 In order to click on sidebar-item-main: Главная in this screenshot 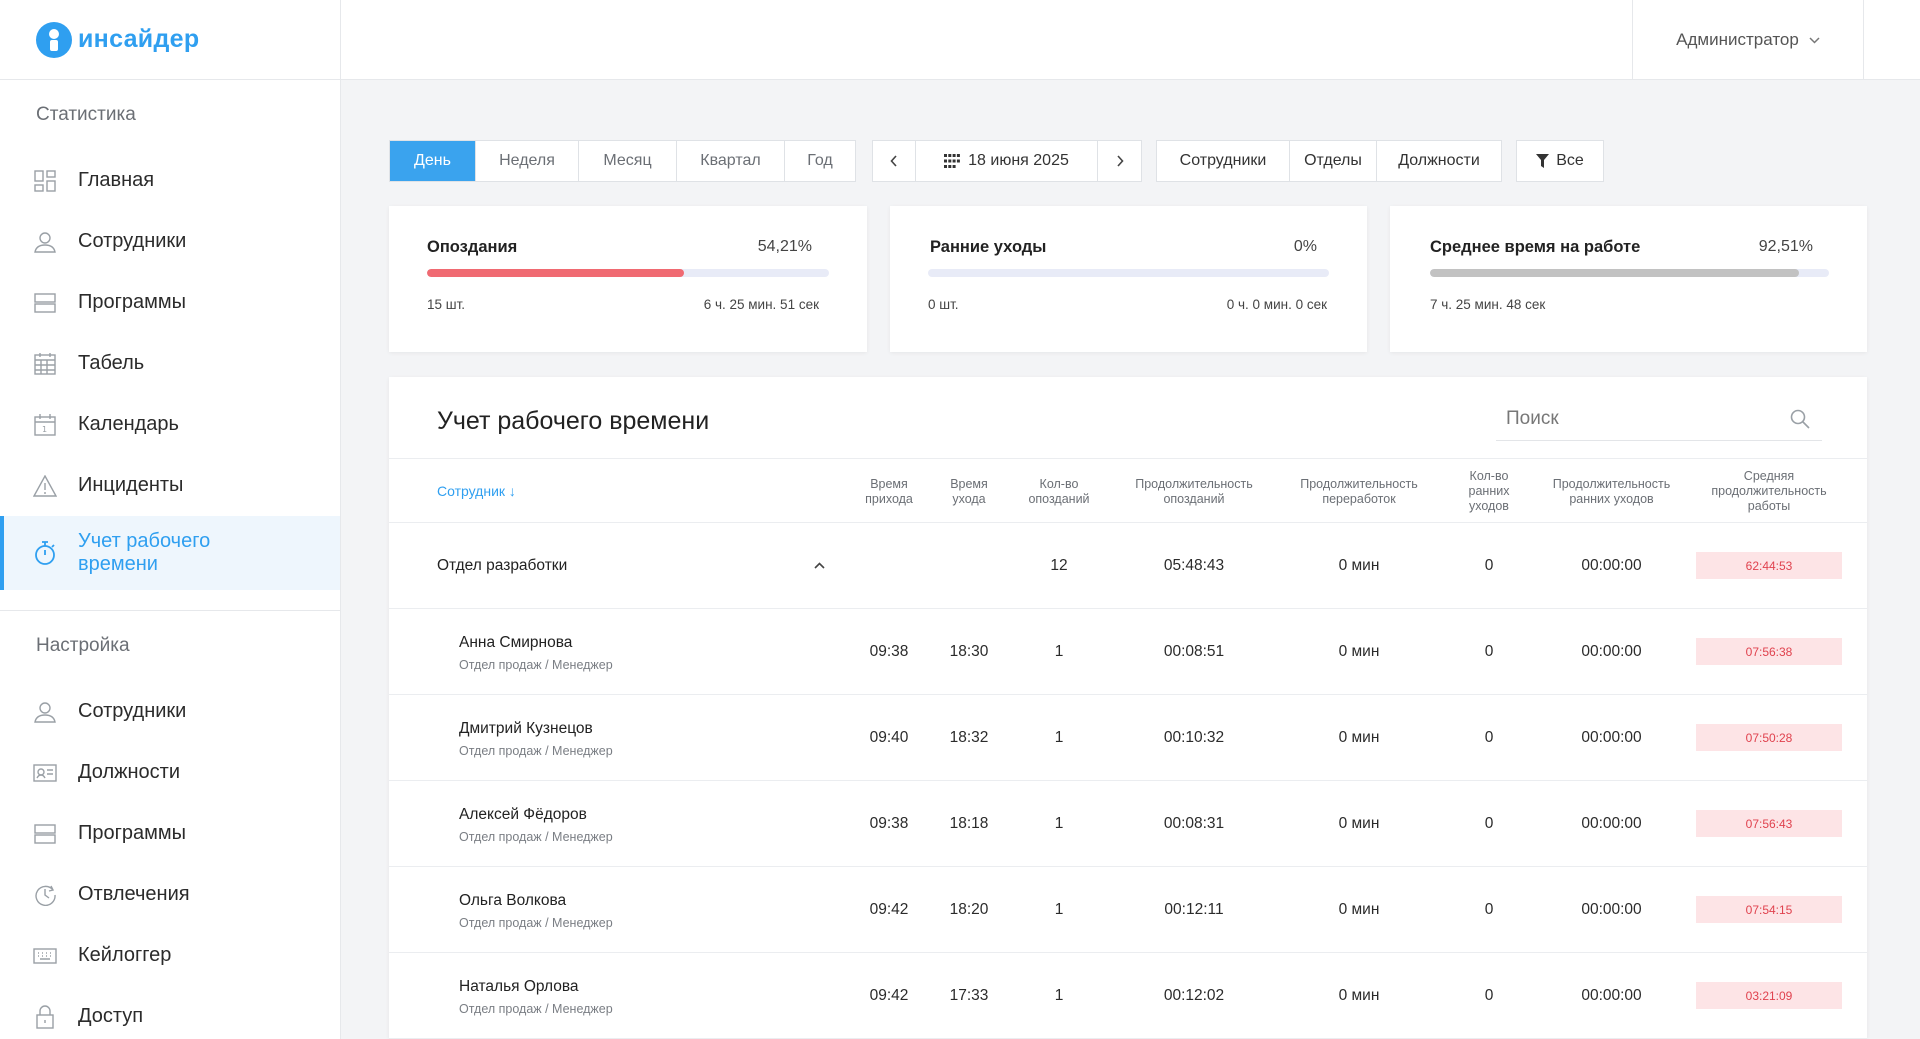, I will do `click(170, 180)`.